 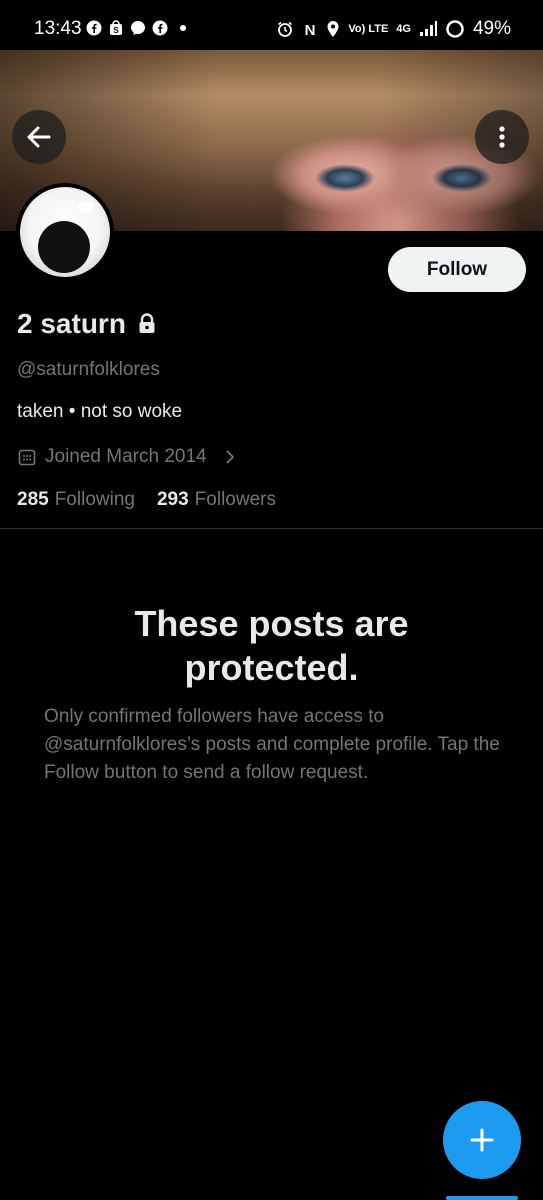 What do you see at coordinates (271, 667) in the screenshot?
I see `protected-title-line2: protected.` at bounding box center [271, 667].